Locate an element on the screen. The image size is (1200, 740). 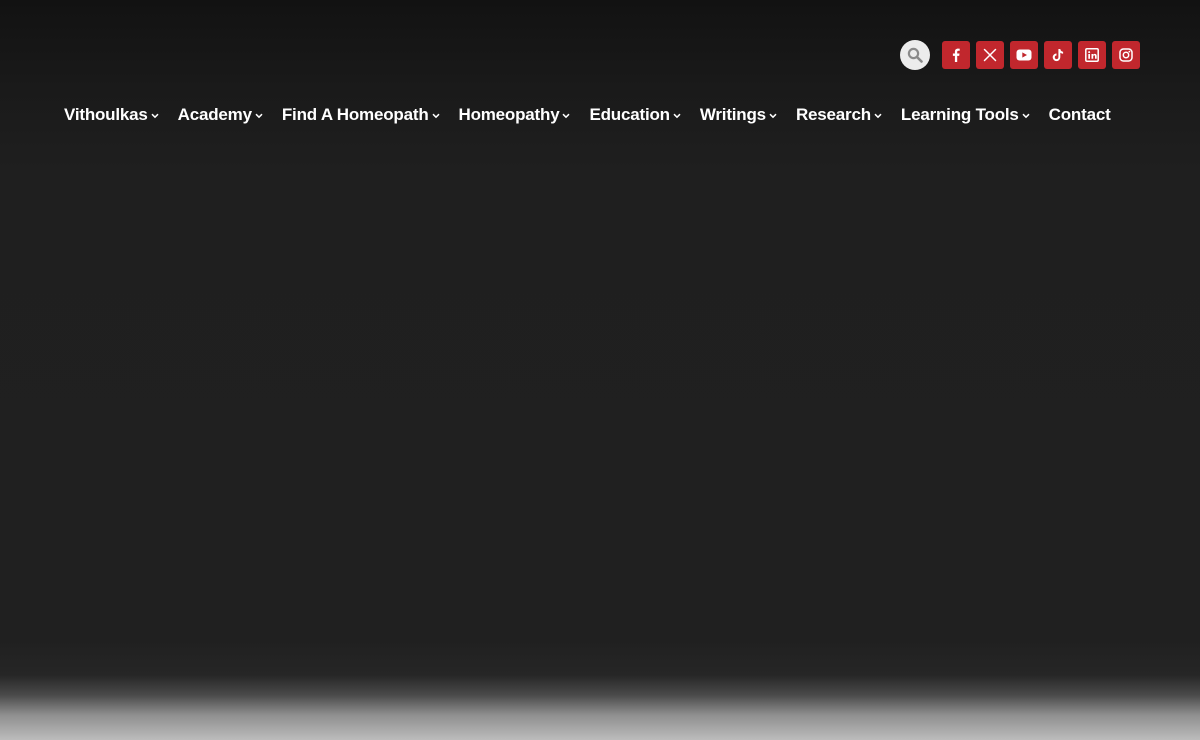
nav-item-label: Writings is located at coordinates (732, 114).